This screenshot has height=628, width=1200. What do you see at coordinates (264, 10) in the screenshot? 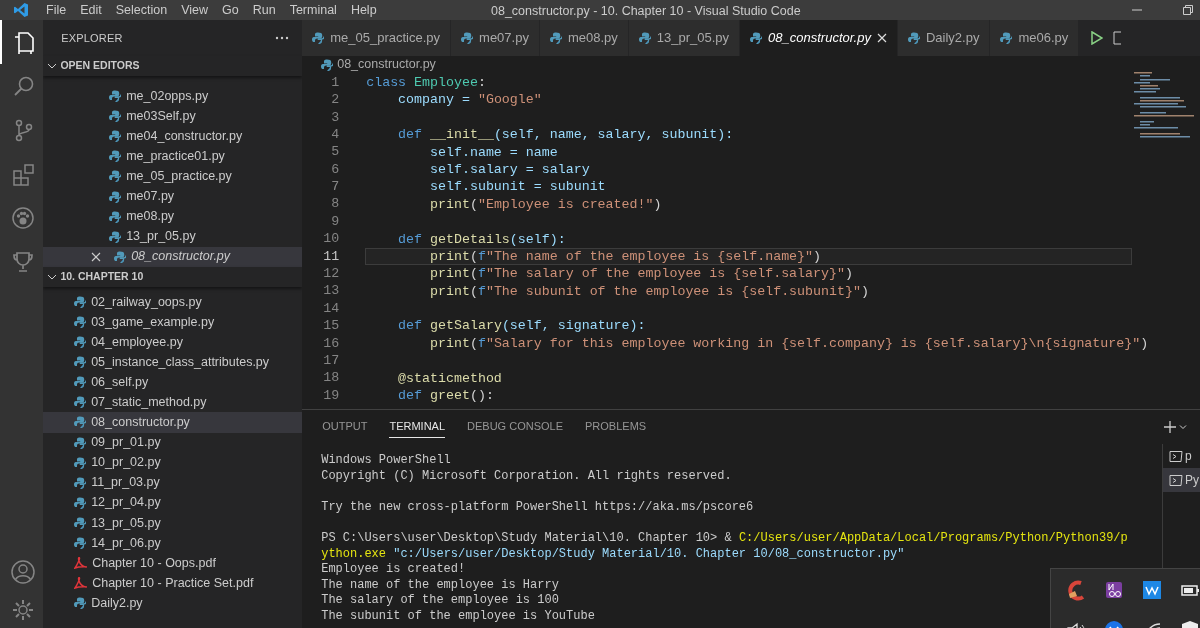
I see `menu-item: Run` at bounding box center [264, 10].